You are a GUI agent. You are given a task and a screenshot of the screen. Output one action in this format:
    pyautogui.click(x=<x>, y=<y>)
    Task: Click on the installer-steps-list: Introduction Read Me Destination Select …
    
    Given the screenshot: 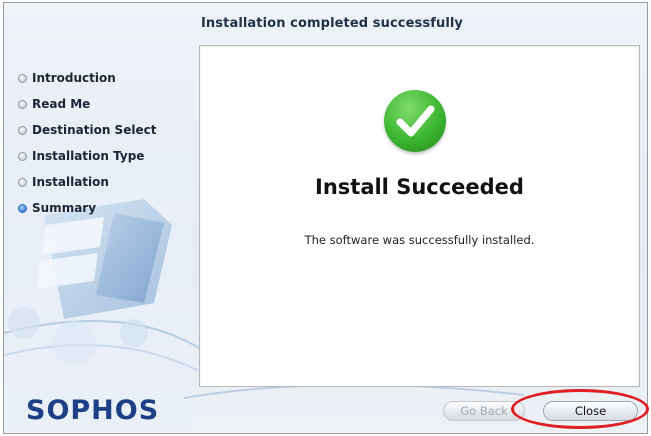 What is the action you would take?
    pyautogui.click(x=87, y=143)
    